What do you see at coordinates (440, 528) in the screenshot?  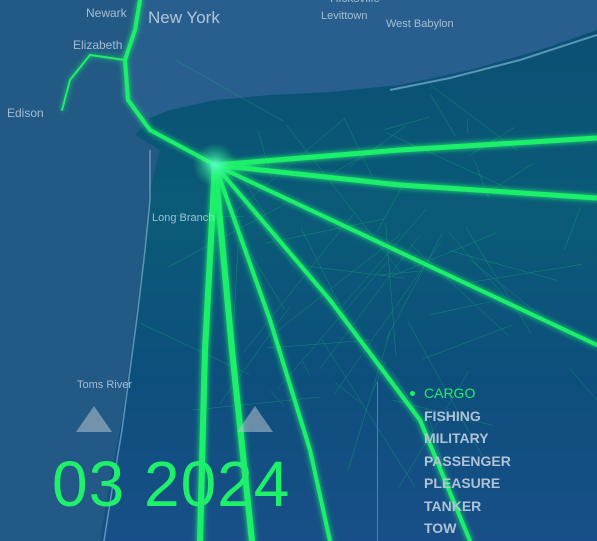 I see `legend-label: TOW` at bounding box center [440, 528].